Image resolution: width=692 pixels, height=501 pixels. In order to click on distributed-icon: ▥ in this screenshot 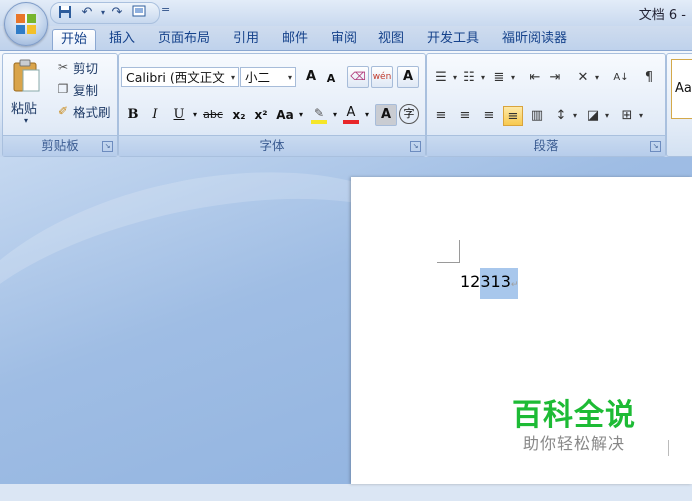, I will do `click(537, 116)`.